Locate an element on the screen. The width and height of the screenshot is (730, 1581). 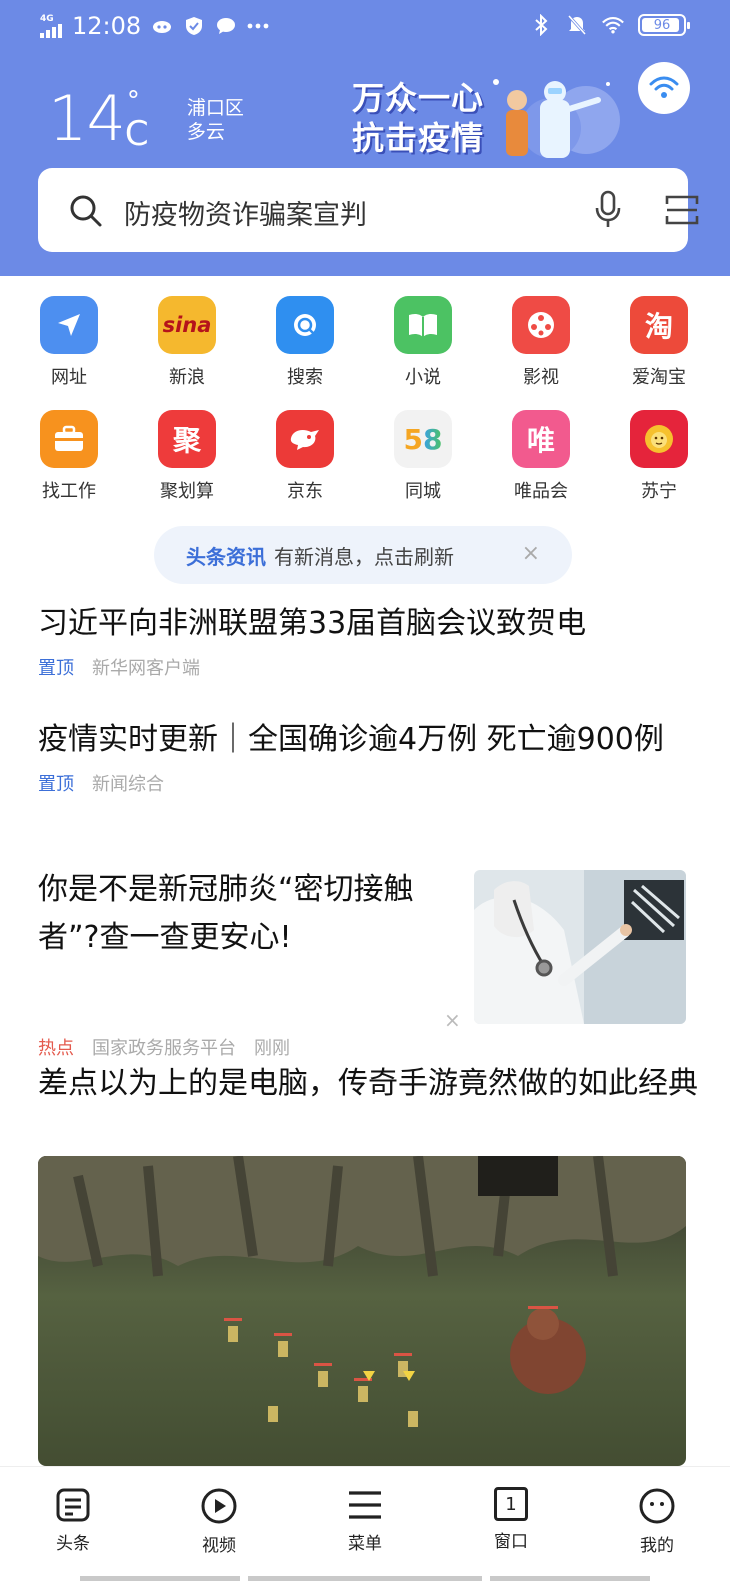
news-icon is located at coordinates (73, 1505).